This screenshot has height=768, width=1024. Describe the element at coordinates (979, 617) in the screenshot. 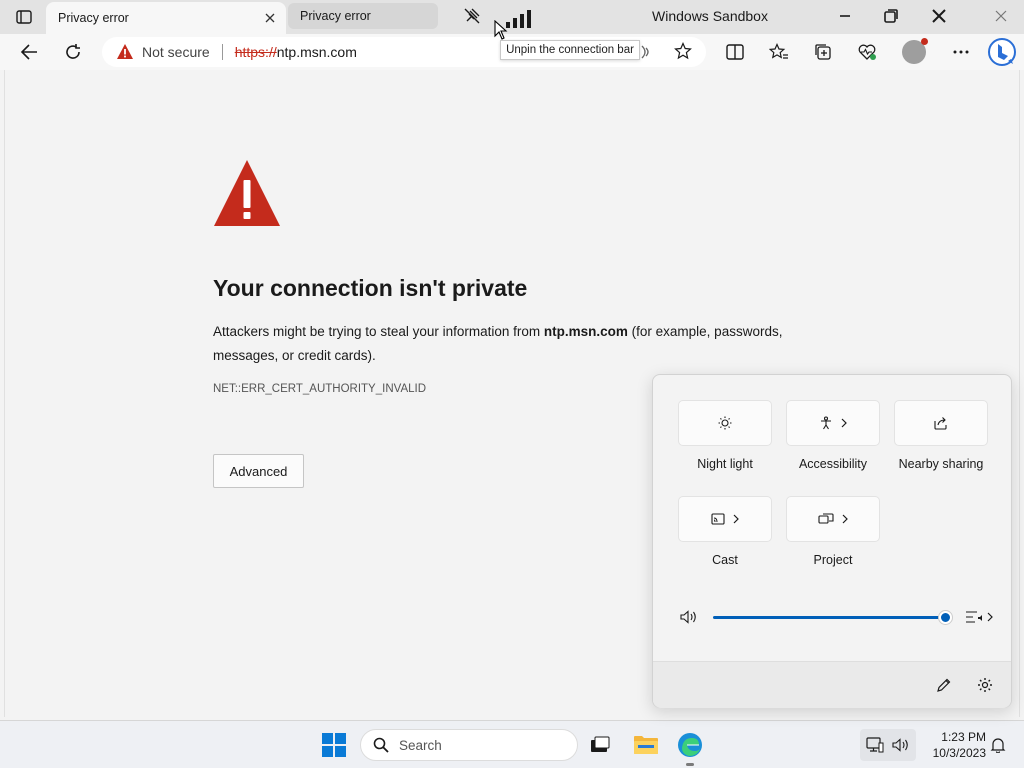

I see `audio-output-icon` at that location.